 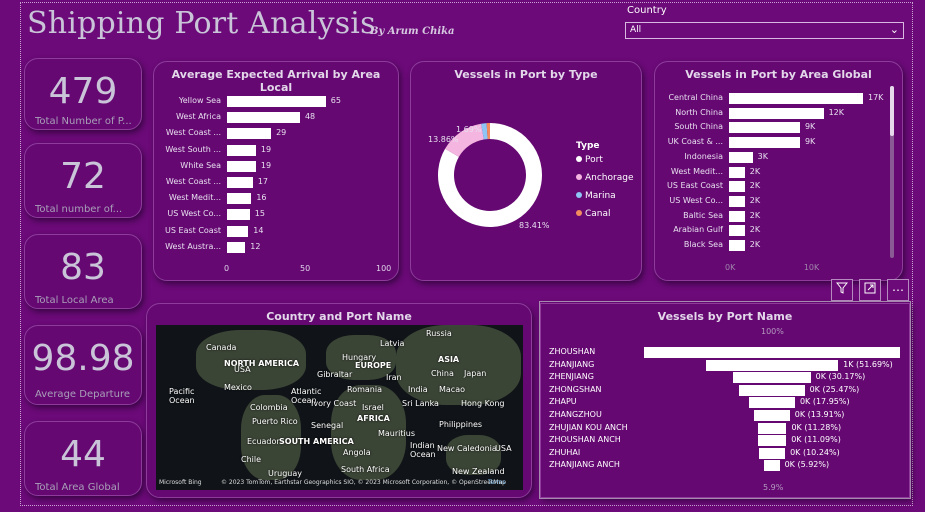 I want to click on funnel-value-label: 0K (11.09%), so click(x=816, y=440).